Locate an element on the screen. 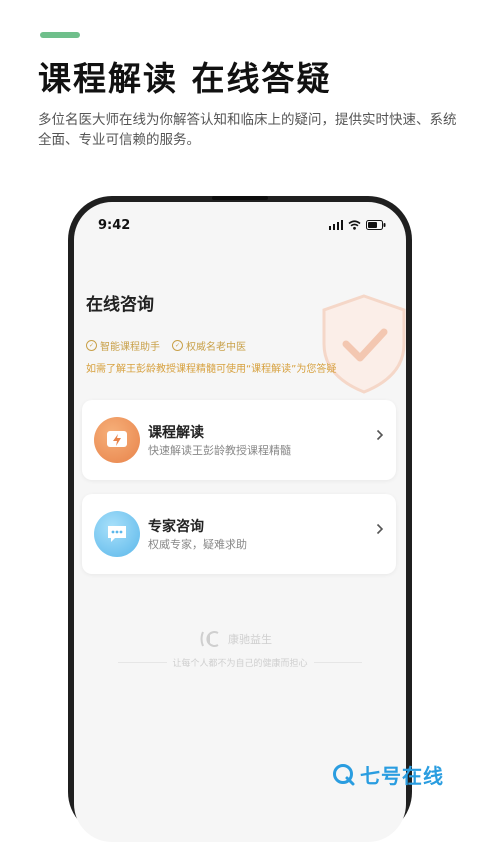  consult-page-title: 在线咨询 is located at coordinates (120, 305).